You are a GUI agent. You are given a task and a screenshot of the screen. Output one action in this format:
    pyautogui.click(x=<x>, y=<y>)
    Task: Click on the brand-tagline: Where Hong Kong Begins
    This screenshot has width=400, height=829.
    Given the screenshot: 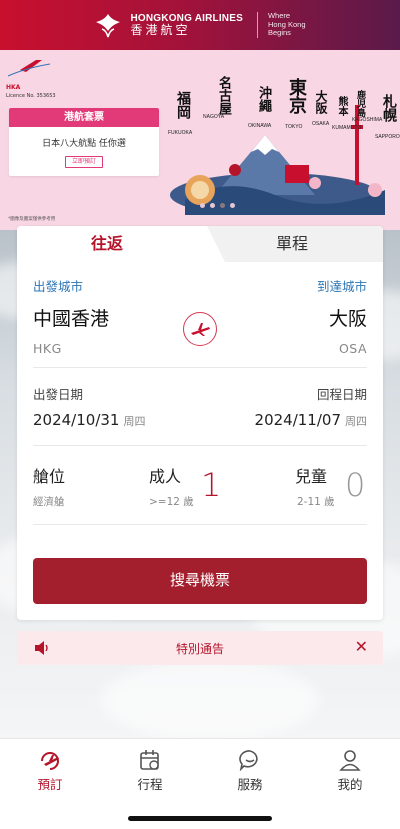 What is the action you would take?
    pyautogui.click(x=286, y=24)
    